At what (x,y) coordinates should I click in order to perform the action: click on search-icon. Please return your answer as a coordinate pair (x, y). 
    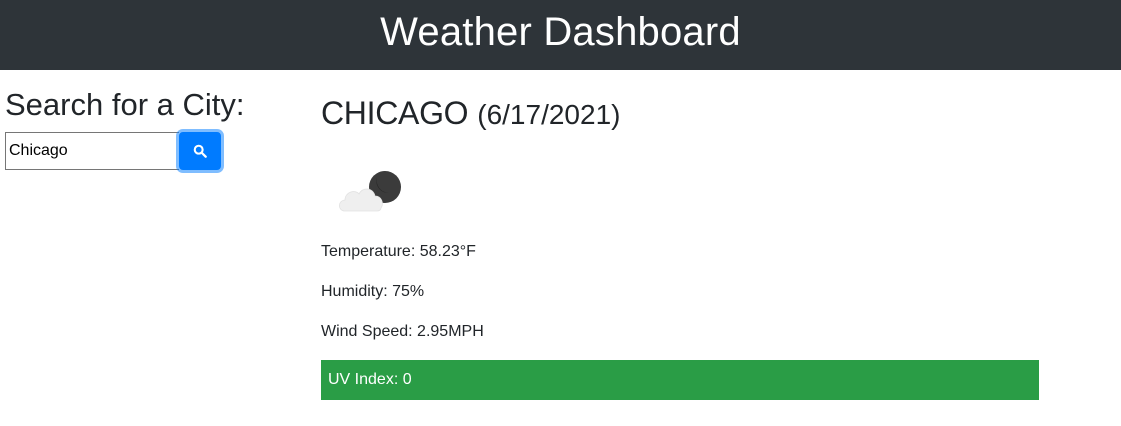
    Looking at the image, I should click on (200, 151).